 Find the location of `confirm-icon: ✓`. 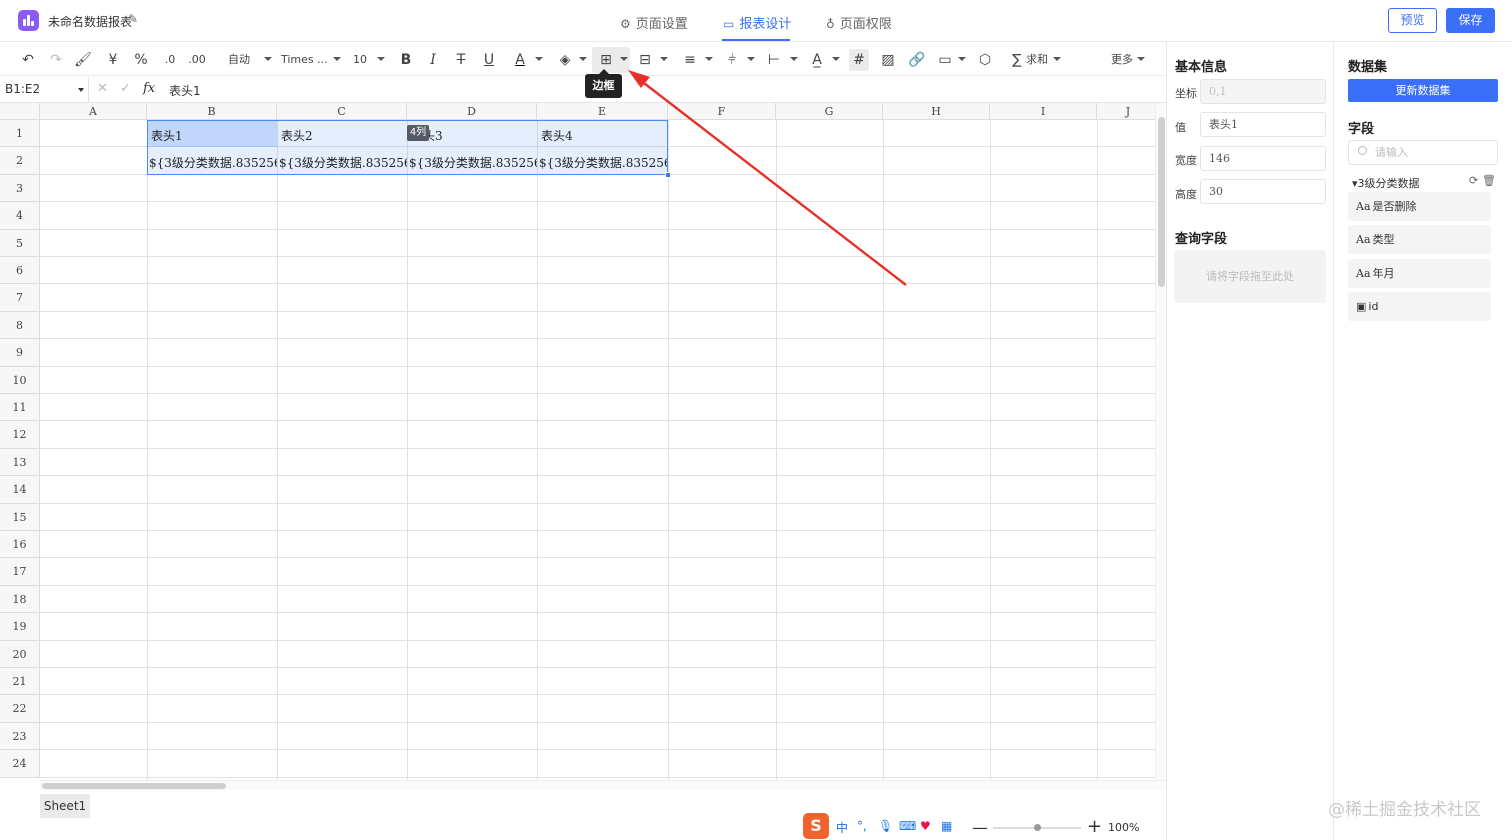

confirm-icon: ✓ is located at coordinates (125, 88).